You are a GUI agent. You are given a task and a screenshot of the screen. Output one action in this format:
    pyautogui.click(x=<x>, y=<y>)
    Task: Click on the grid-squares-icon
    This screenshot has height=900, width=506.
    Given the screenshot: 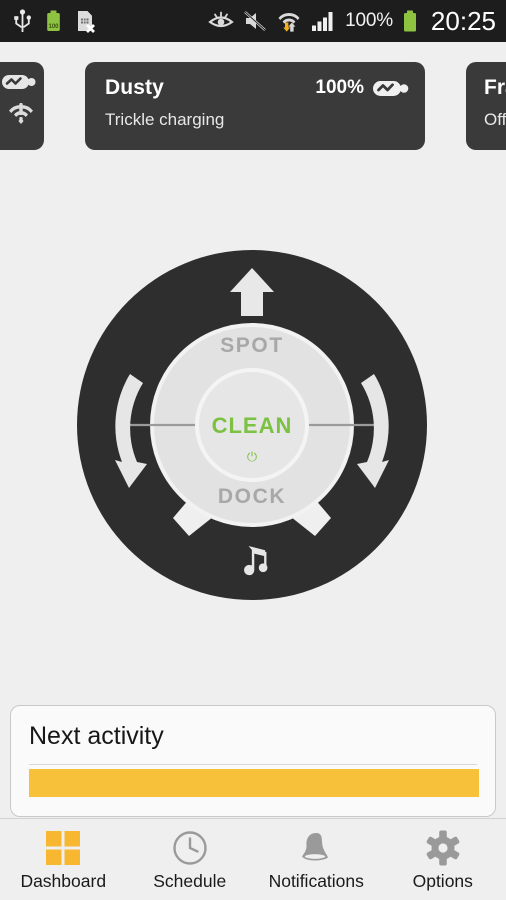 What is the action you would take?
    pyautogui.click(x=63, y=848)
    